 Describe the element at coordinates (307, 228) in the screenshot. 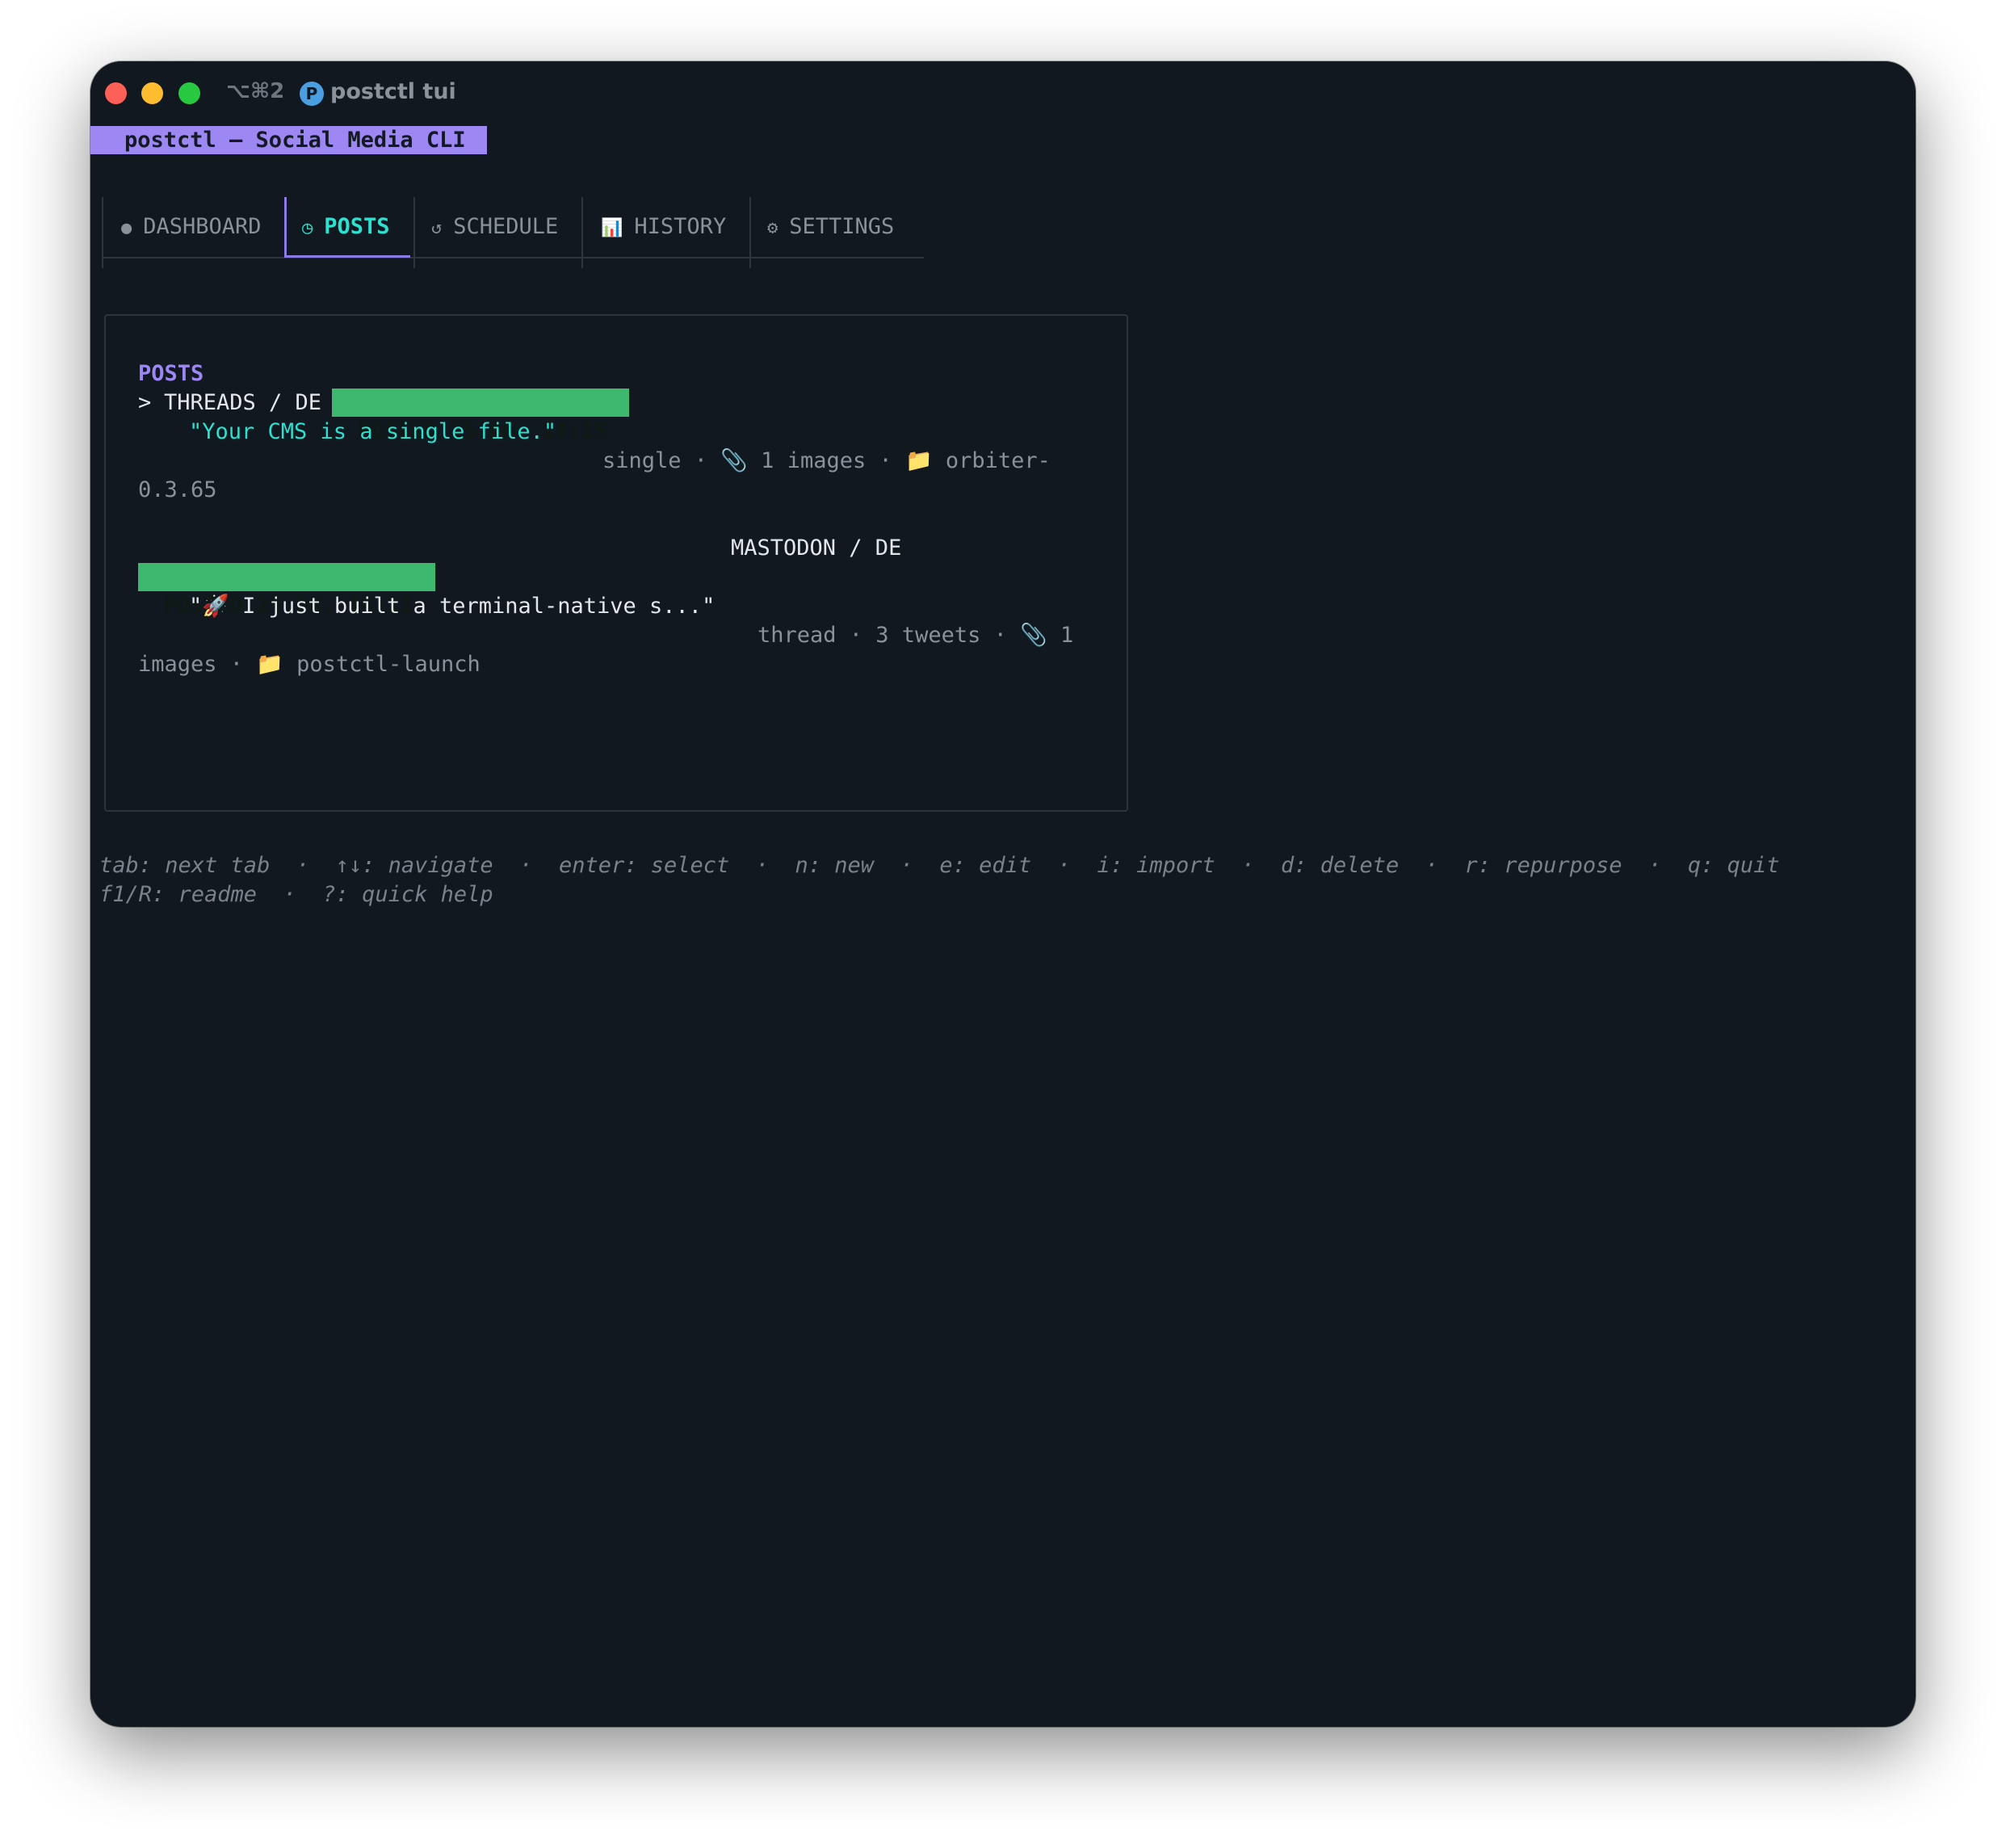

I see `clock-icon: ◷` at that location.